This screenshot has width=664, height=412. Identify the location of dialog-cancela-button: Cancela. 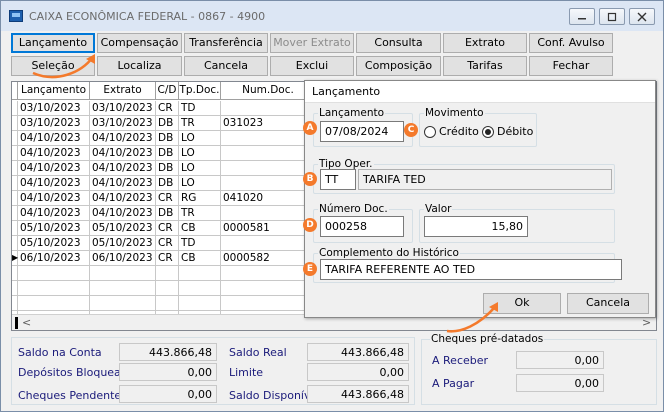
(608, 303).